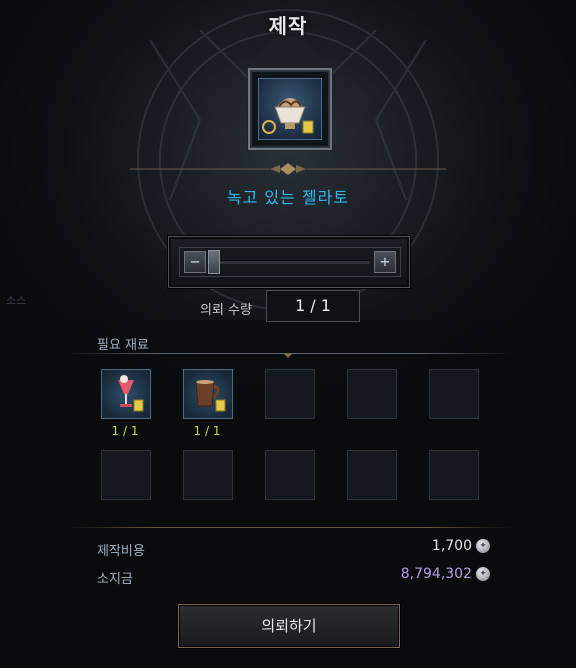 This screenshot has width=576, height=668. I want to click on owned-money-label: 소지금, so click(115, 579).